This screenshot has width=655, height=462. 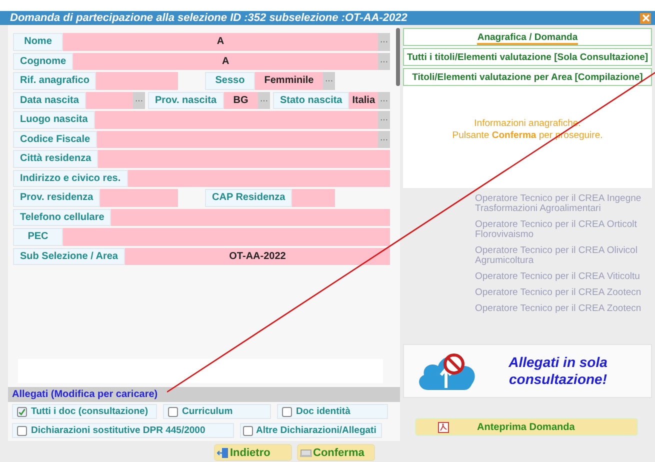 What do you see at coordinates (209, 18) in the screenshot?
I see `window-title: Domanda di partecipazione alla selezione ID :352 subselezione :OT-AA-2022` at bounding box center [209, 18].